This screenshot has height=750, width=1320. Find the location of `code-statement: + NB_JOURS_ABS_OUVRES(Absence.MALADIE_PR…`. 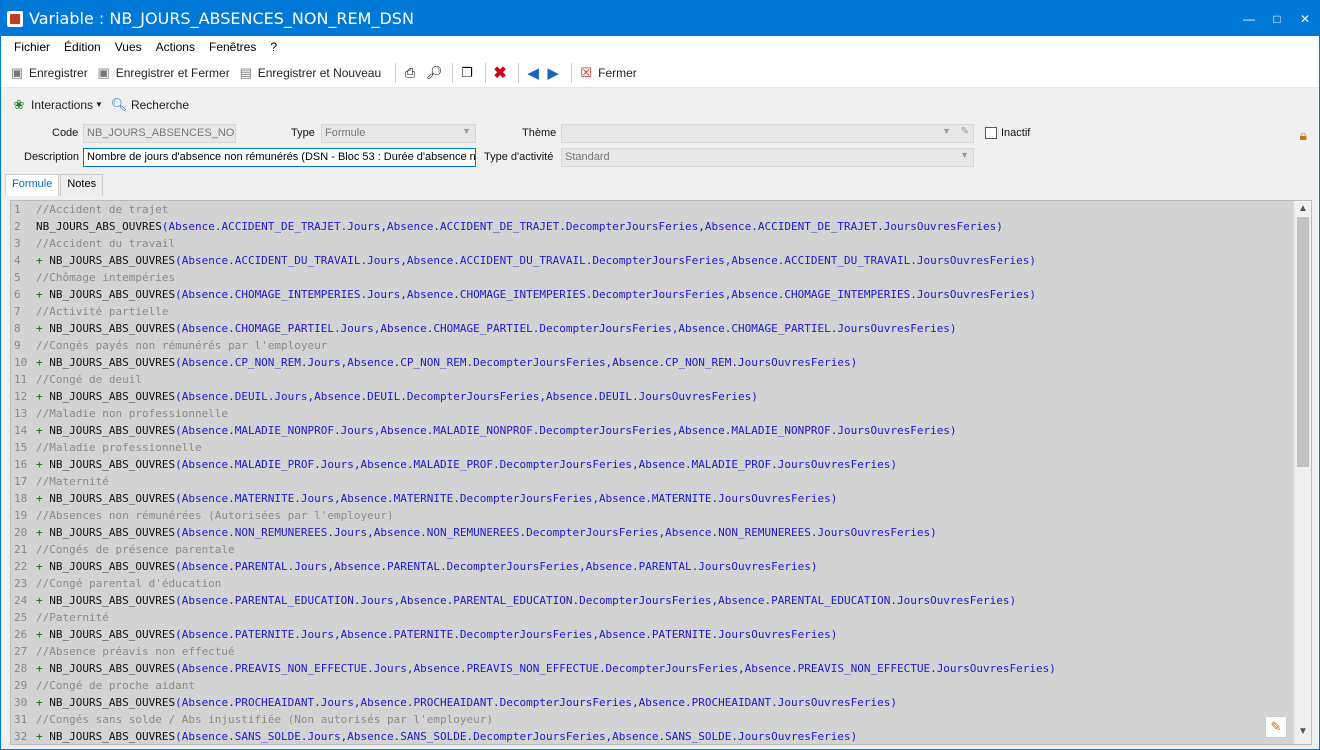

code-statement: + NB_JOURS_ABS_OUVRES(Absence.MALADIE_PR… is located at coordinates (466, 464).